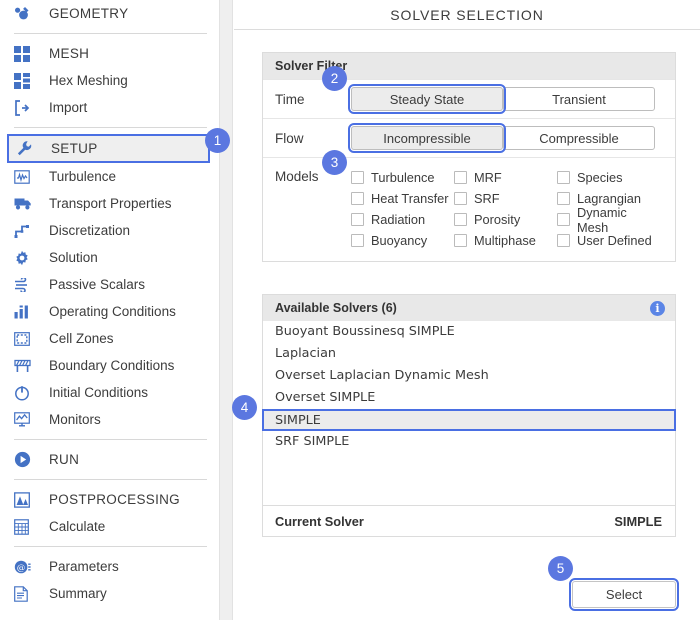 Image resolution: width=700 pixels, height=620 pixels. I want to click on model-checkbox-mrf: MRF, so click(505, 177).